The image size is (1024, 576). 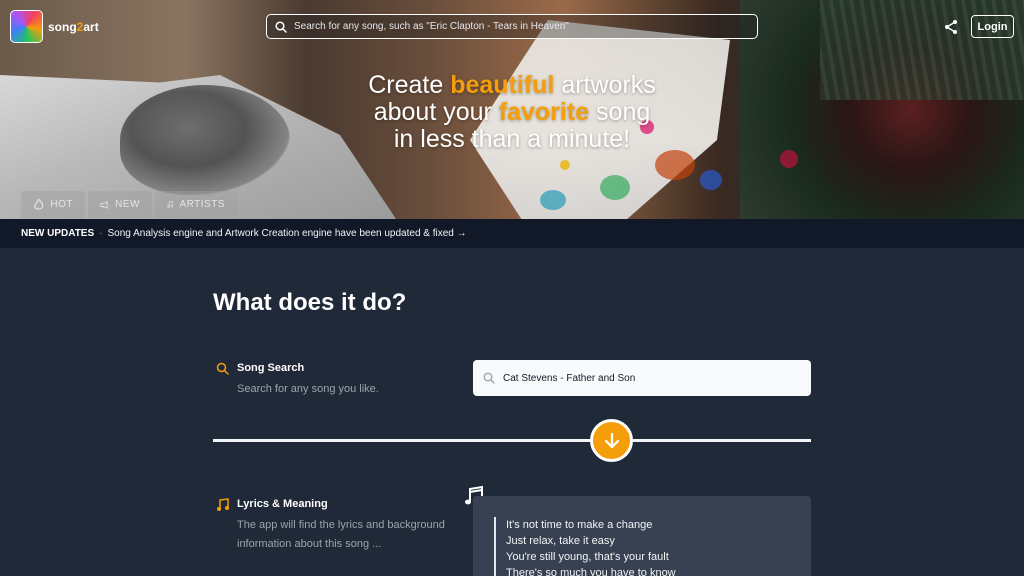 What do you see at coordinates (642, 378) in the screenshot?
I see `demo-search-field: Cat Stevens - Father and Son` at bounding box center [642, 378].